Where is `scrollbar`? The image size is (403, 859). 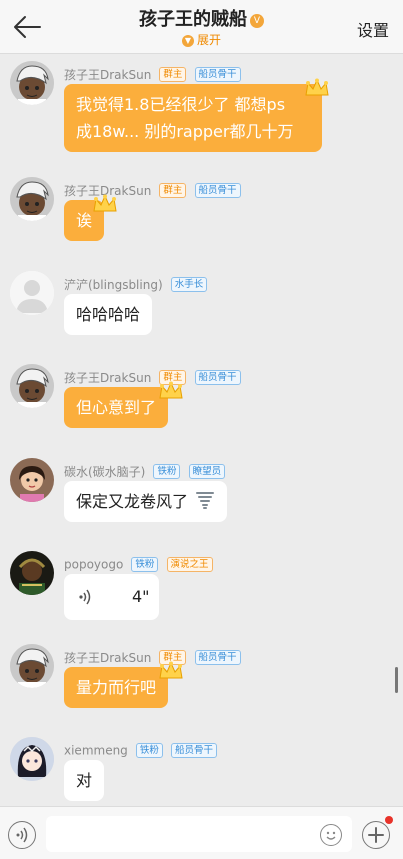
scrollbar is located at coordinates (396, 680).